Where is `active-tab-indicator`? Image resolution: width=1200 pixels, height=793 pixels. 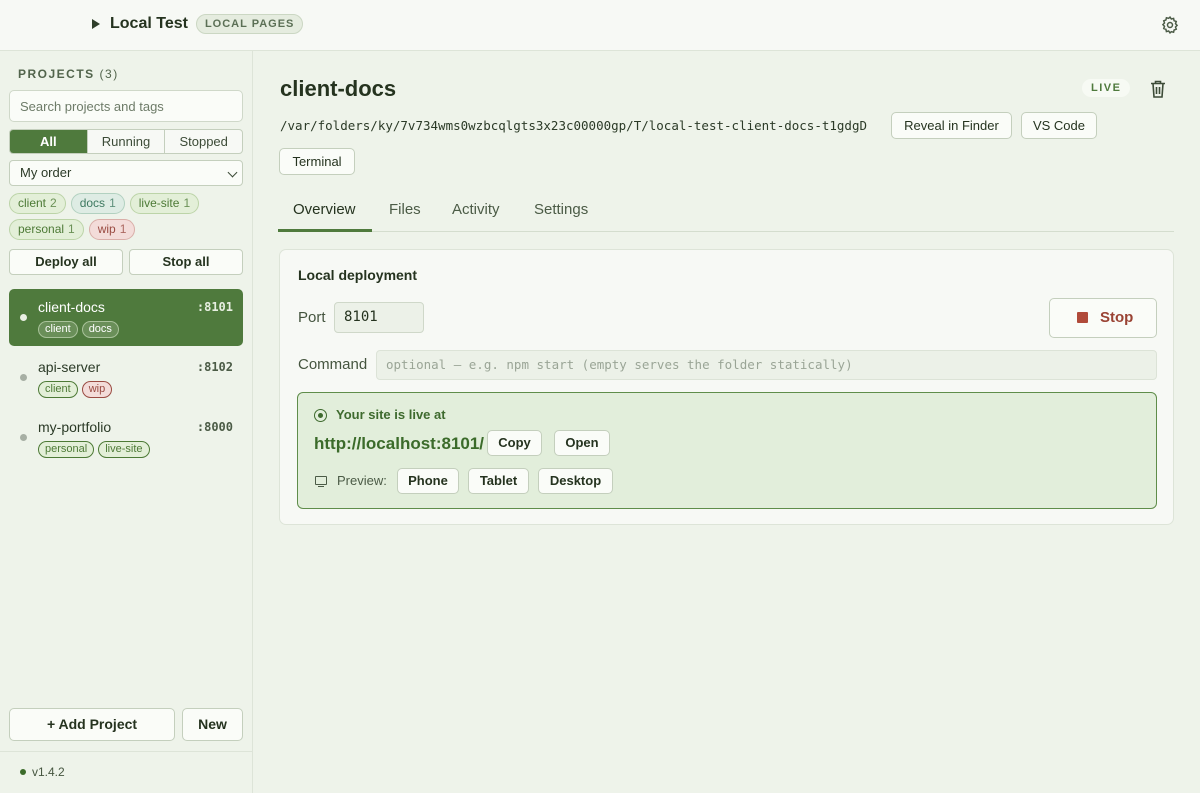 active-tab-indicator is located at coordinates (325, 230).